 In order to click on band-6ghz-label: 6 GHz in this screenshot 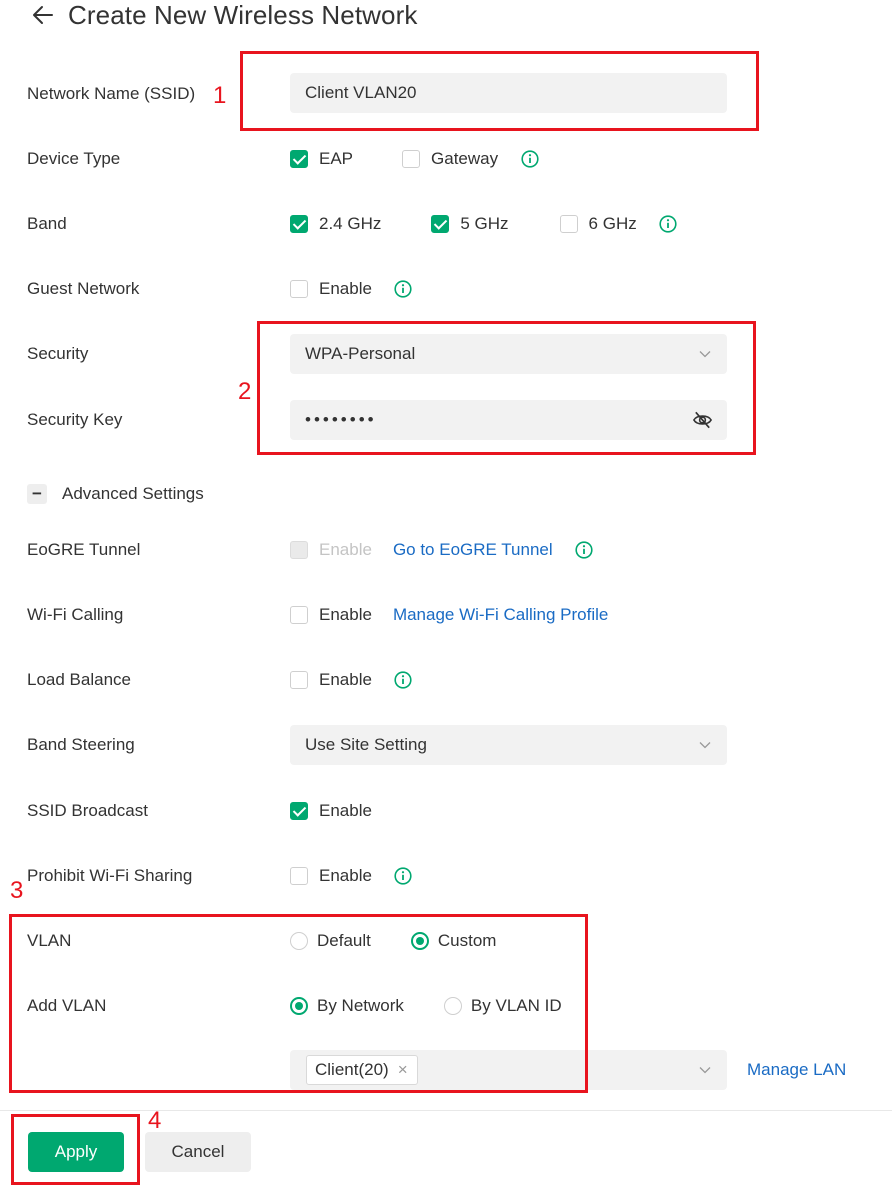, I will do `click(612, 223)`.